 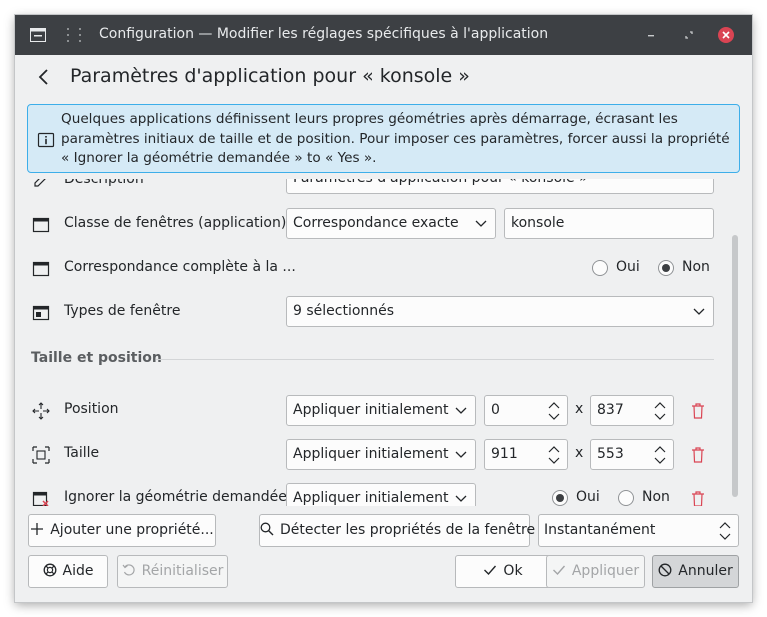 What do you see at coordinates (610, 454) in the screenshot?
I see `size-height-value: 553` at bounding box center [610, 454].